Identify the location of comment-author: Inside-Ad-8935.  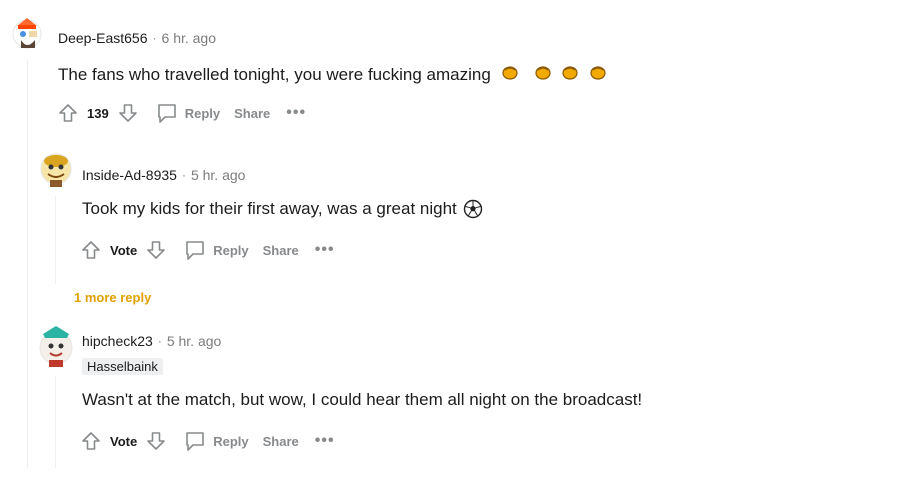
(129, 175).